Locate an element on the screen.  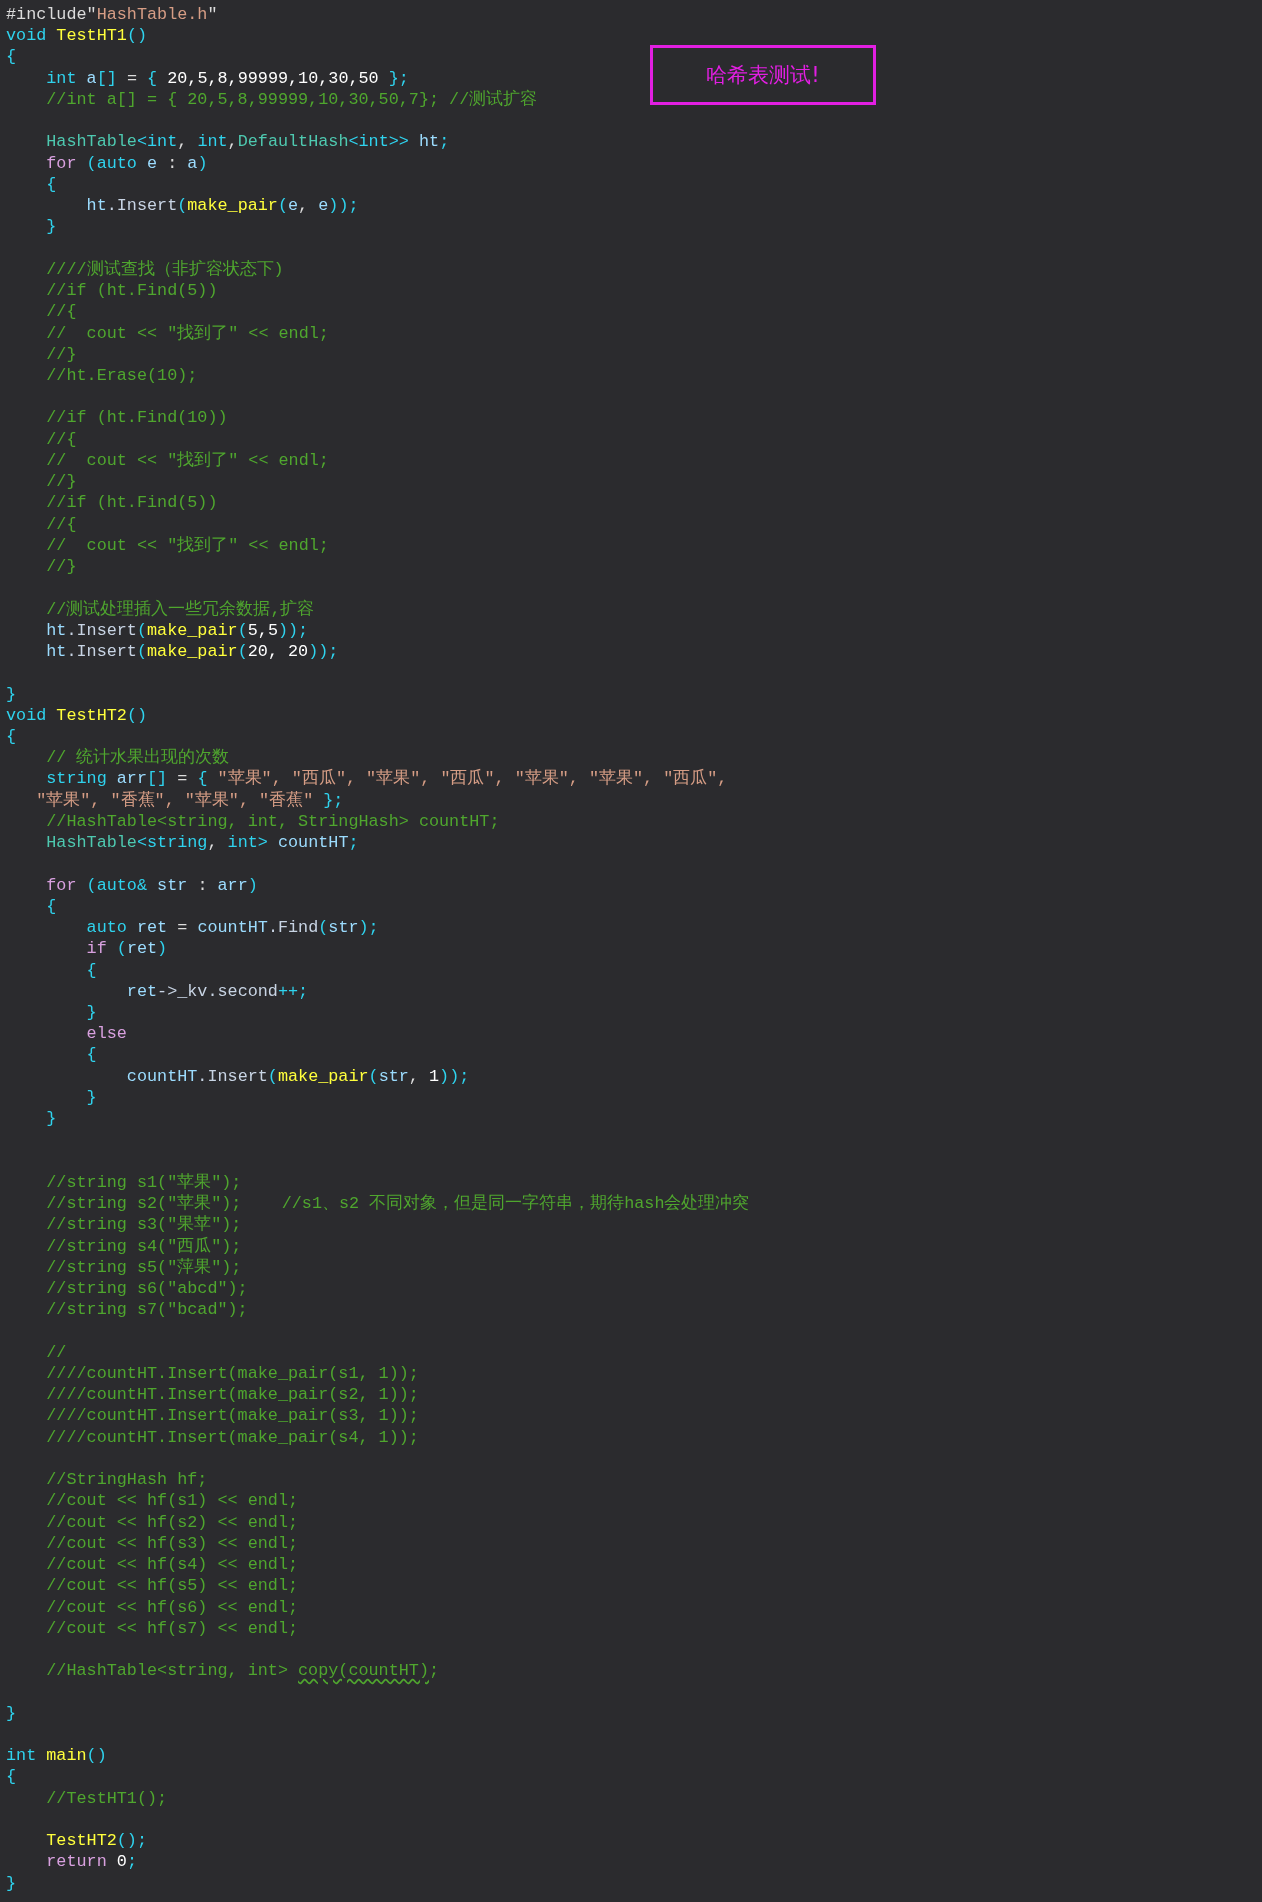
code-line: //TestHT1(); is located at coordinates (106, 1798).